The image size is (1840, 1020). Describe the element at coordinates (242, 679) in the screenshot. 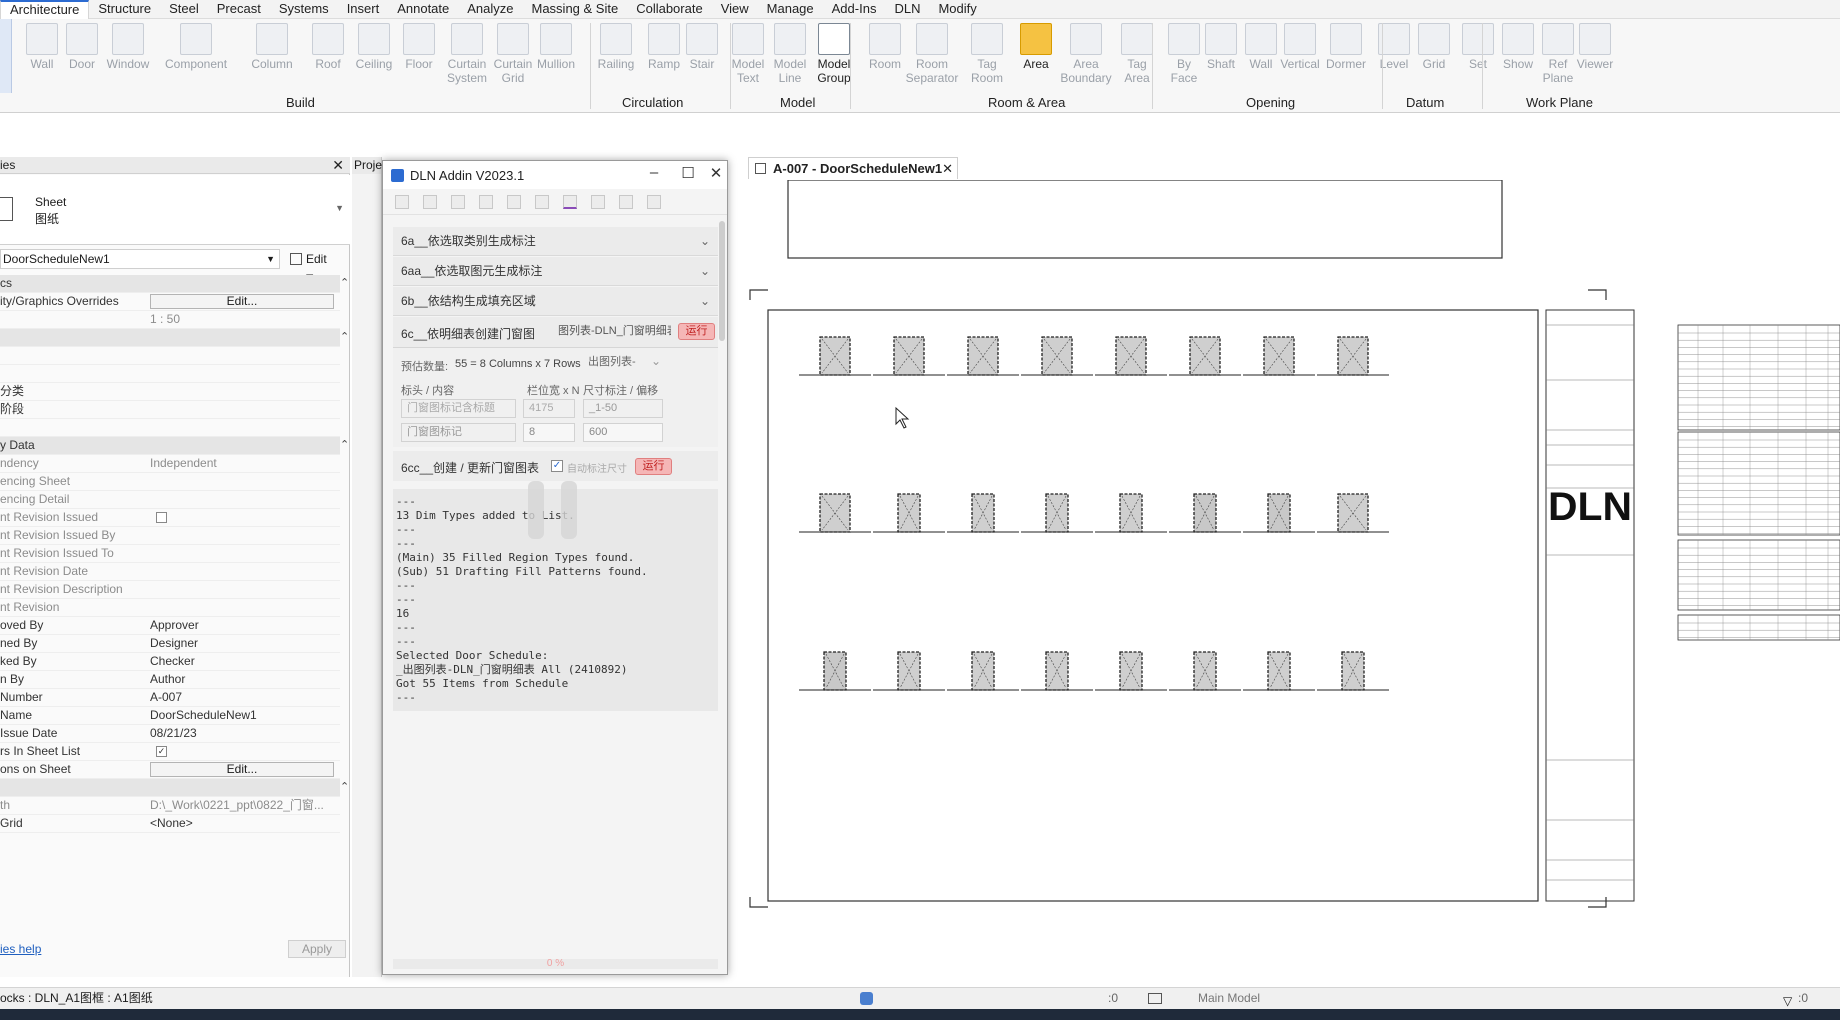

I see `property-value: Author` at that location.